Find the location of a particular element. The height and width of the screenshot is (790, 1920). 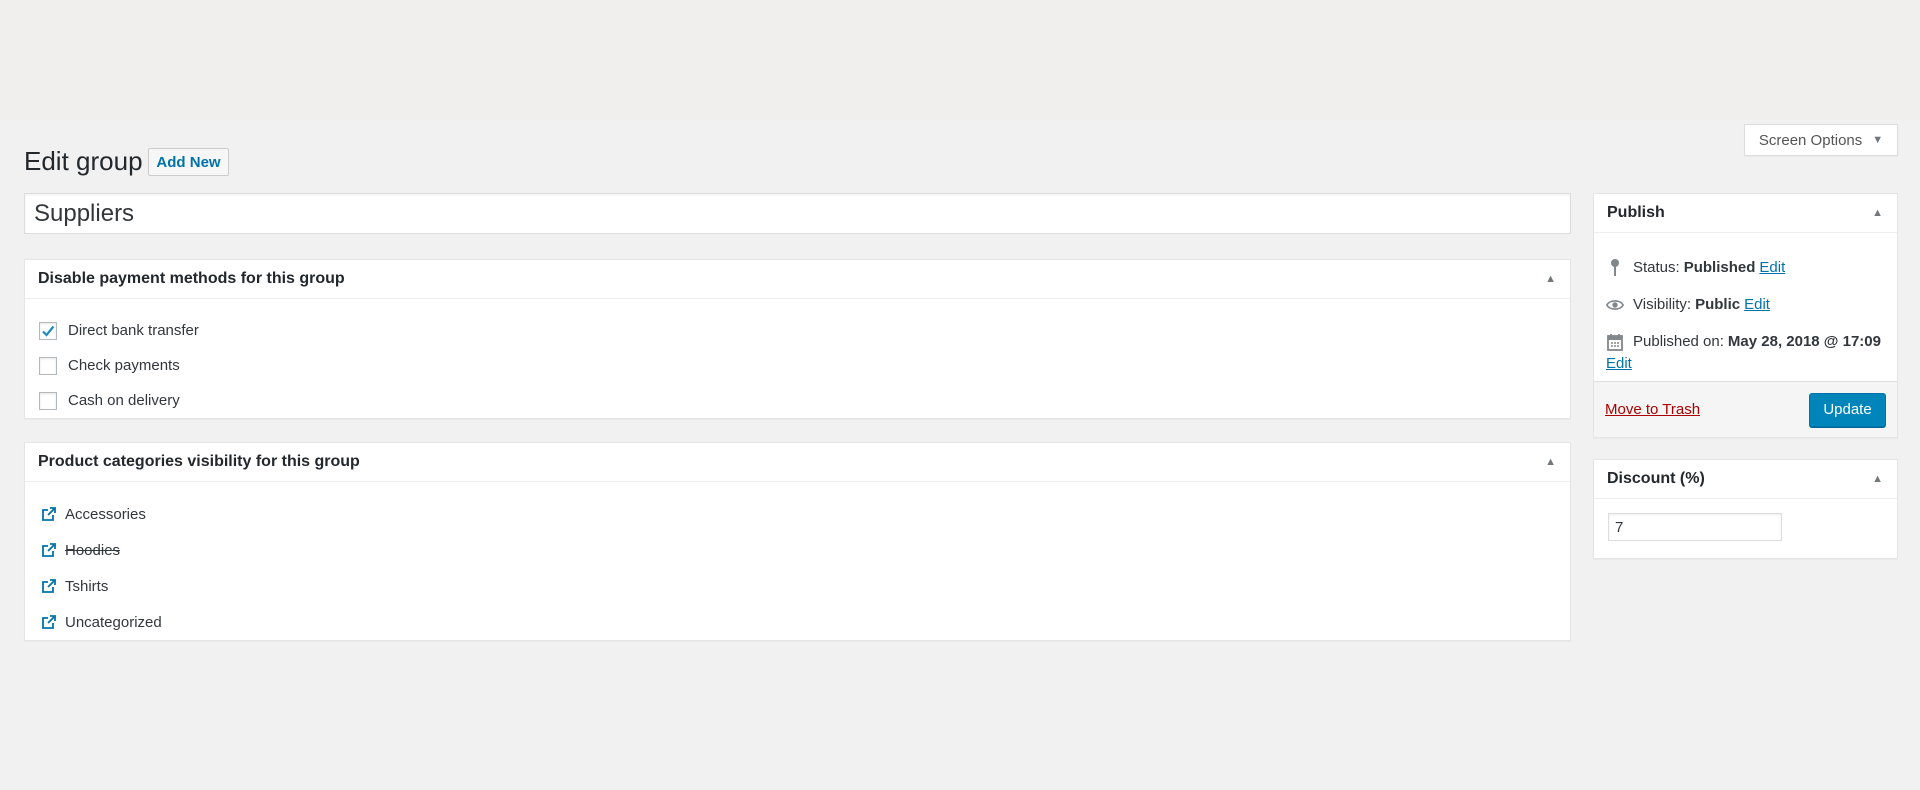

eye-icon is located at coordinates (1615, 305).